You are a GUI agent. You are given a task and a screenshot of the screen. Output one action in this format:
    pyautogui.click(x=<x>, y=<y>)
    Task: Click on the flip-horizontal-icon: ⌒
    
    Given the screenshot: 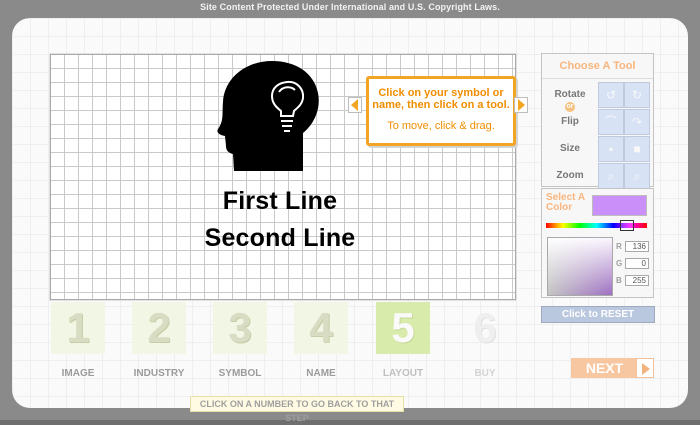 What is the action you would take?
    pyautogui.click(x=610, y=122)
    